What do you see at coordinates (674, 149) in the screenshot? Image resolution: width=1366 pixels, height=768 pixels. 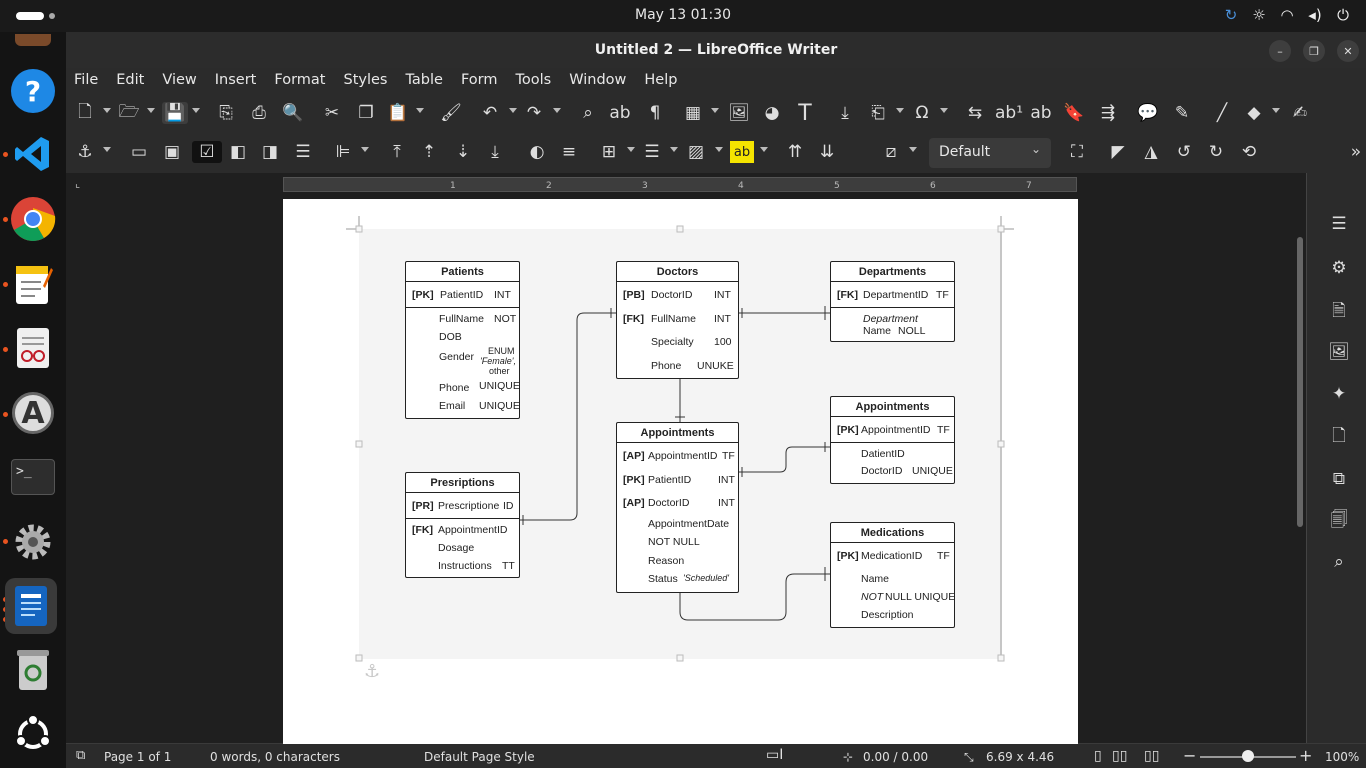 I see `border-style-dropdown` at bounding box center [674, 149].